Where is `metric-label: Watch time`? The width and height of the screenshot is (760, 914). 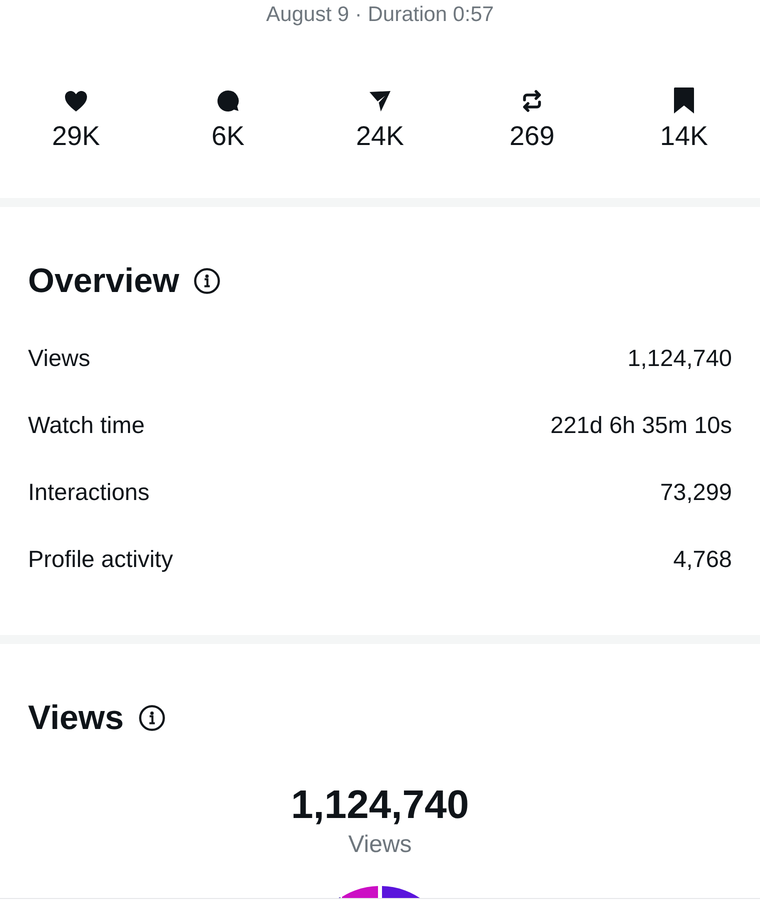
metric-label: Watch time is located at coordinates (86, 425).